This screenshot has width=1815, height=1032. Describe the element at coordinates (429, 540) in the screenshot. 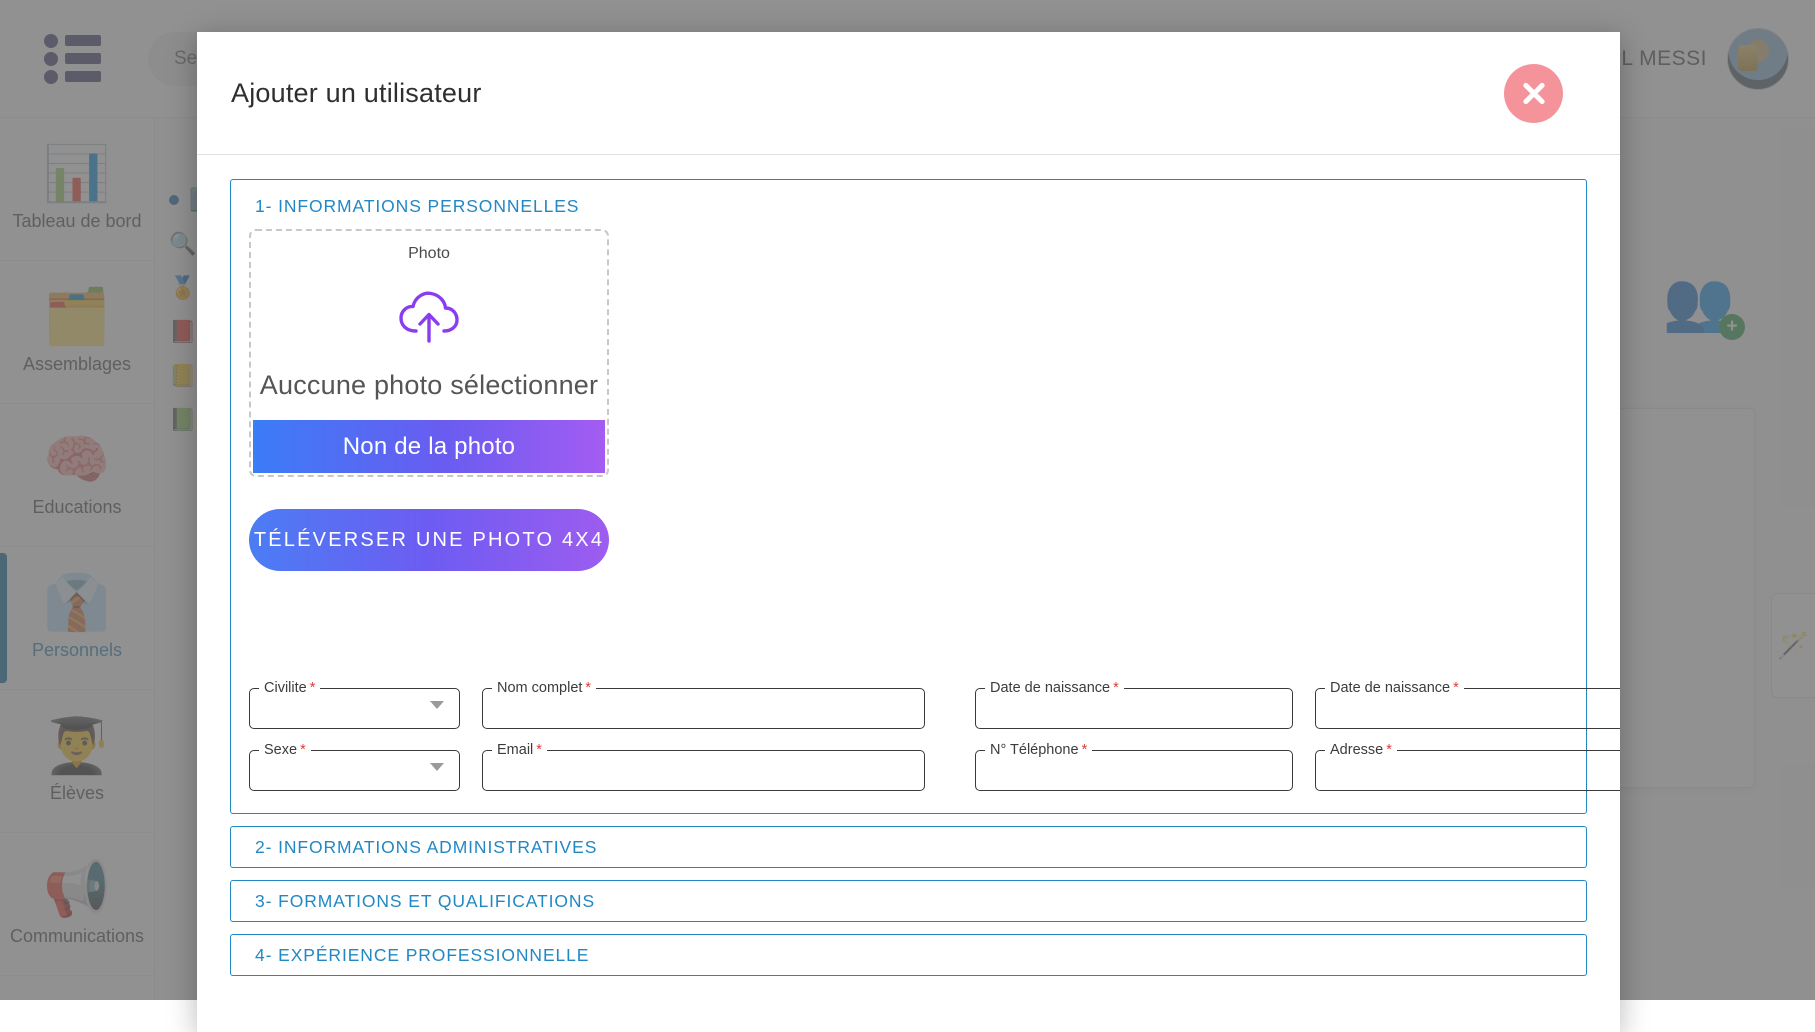

I see `upload-photo-button: TÉLÉVERSER UNE PHOTO 4X4` at that location.